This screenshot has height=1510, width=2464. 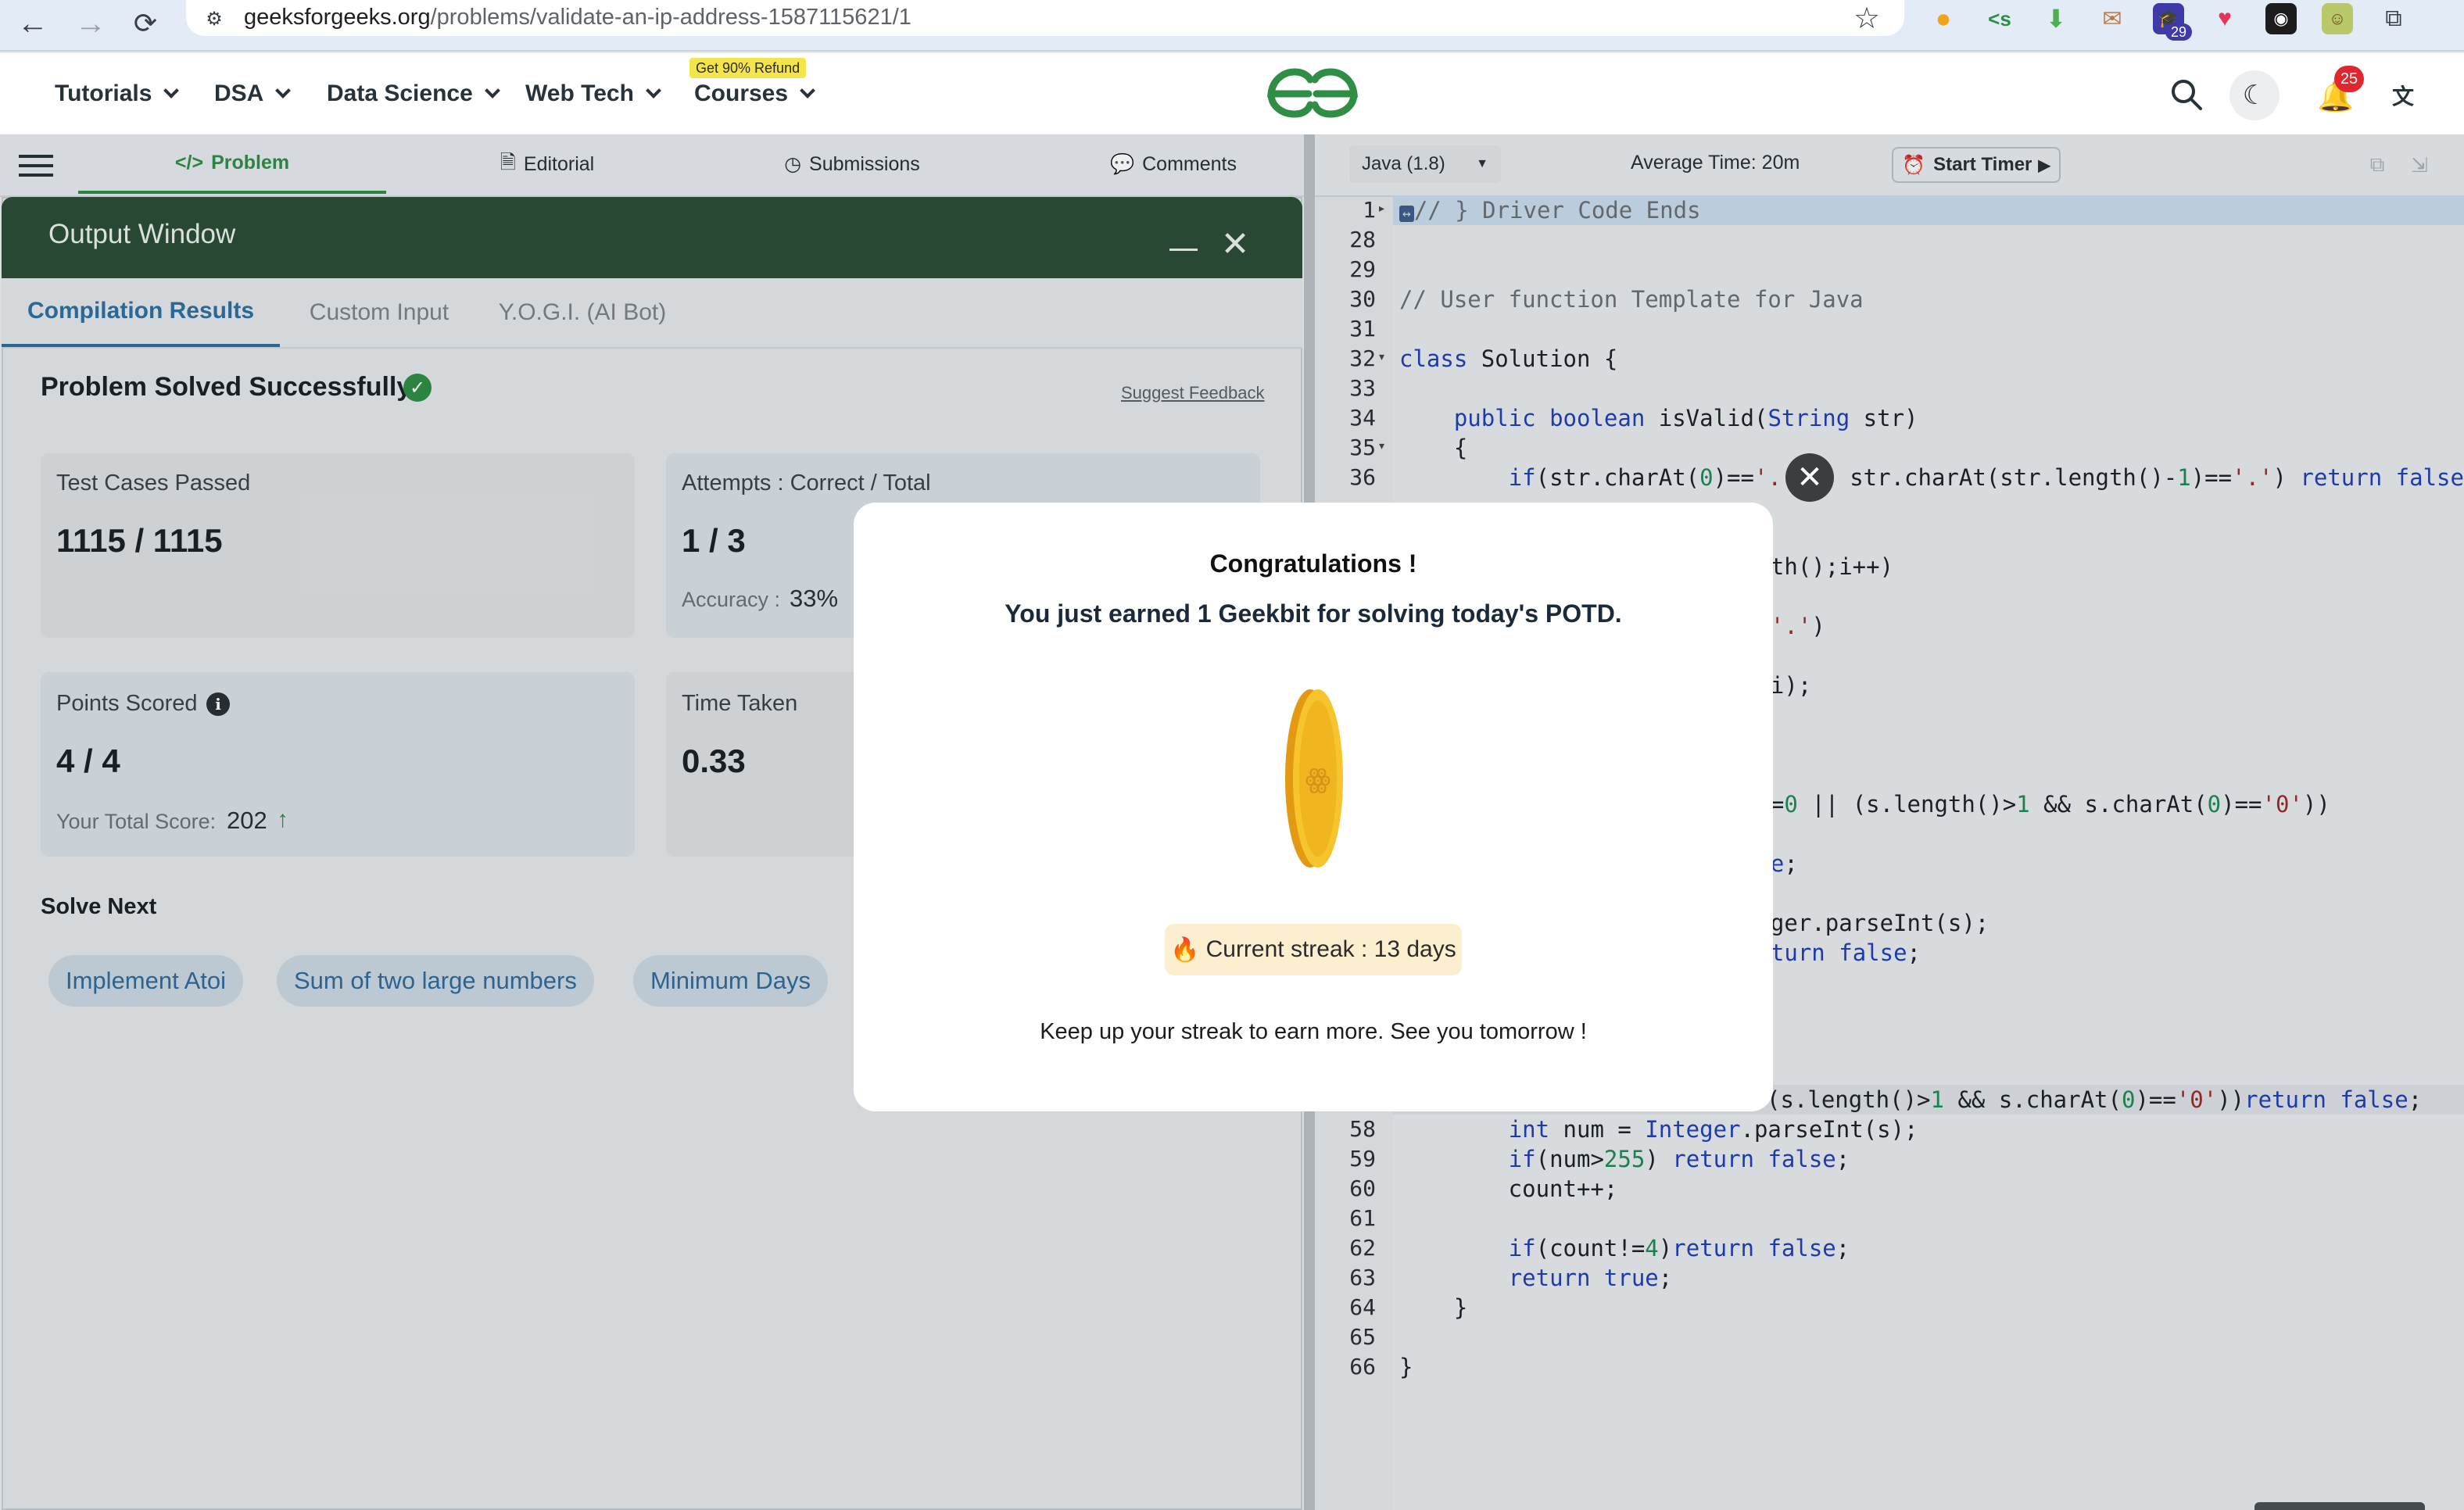 What do you see at coordinates (2337, 18) in the screenshot?
I see `avatar-extension-icon: ☺` at bounding box center [2337, 18].